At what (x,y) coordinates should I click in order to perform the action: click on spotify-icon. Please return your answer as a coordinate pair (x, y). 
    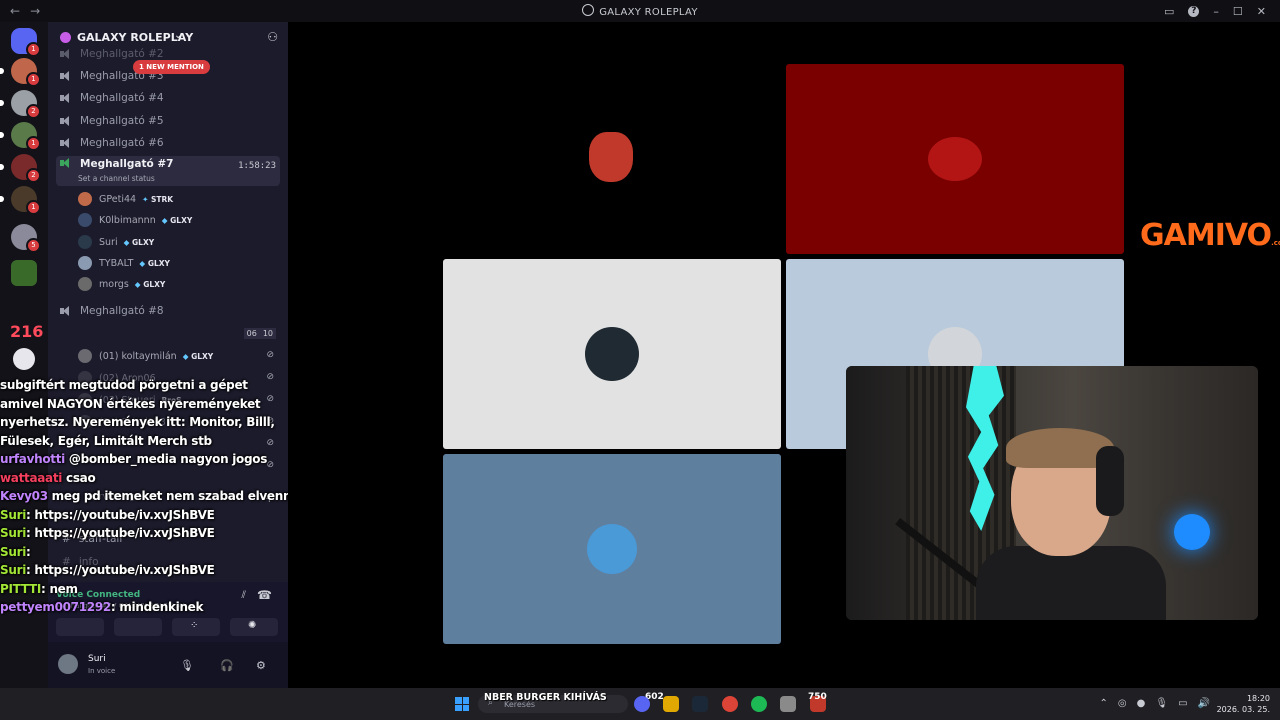
    Looking at the image, I should click on (759, 704).